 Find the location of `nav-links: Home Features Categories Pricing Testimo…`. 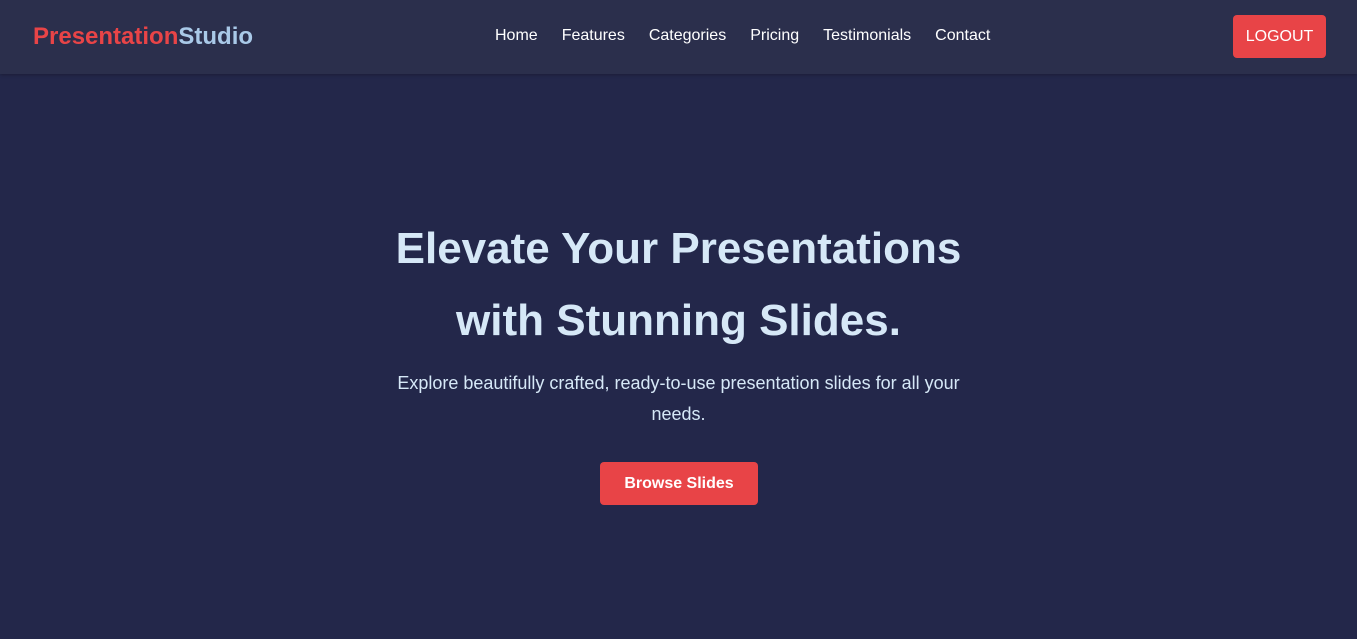

nav-links: Home Features Categories Pricing Testimo… is located at coordinates (754, 36).